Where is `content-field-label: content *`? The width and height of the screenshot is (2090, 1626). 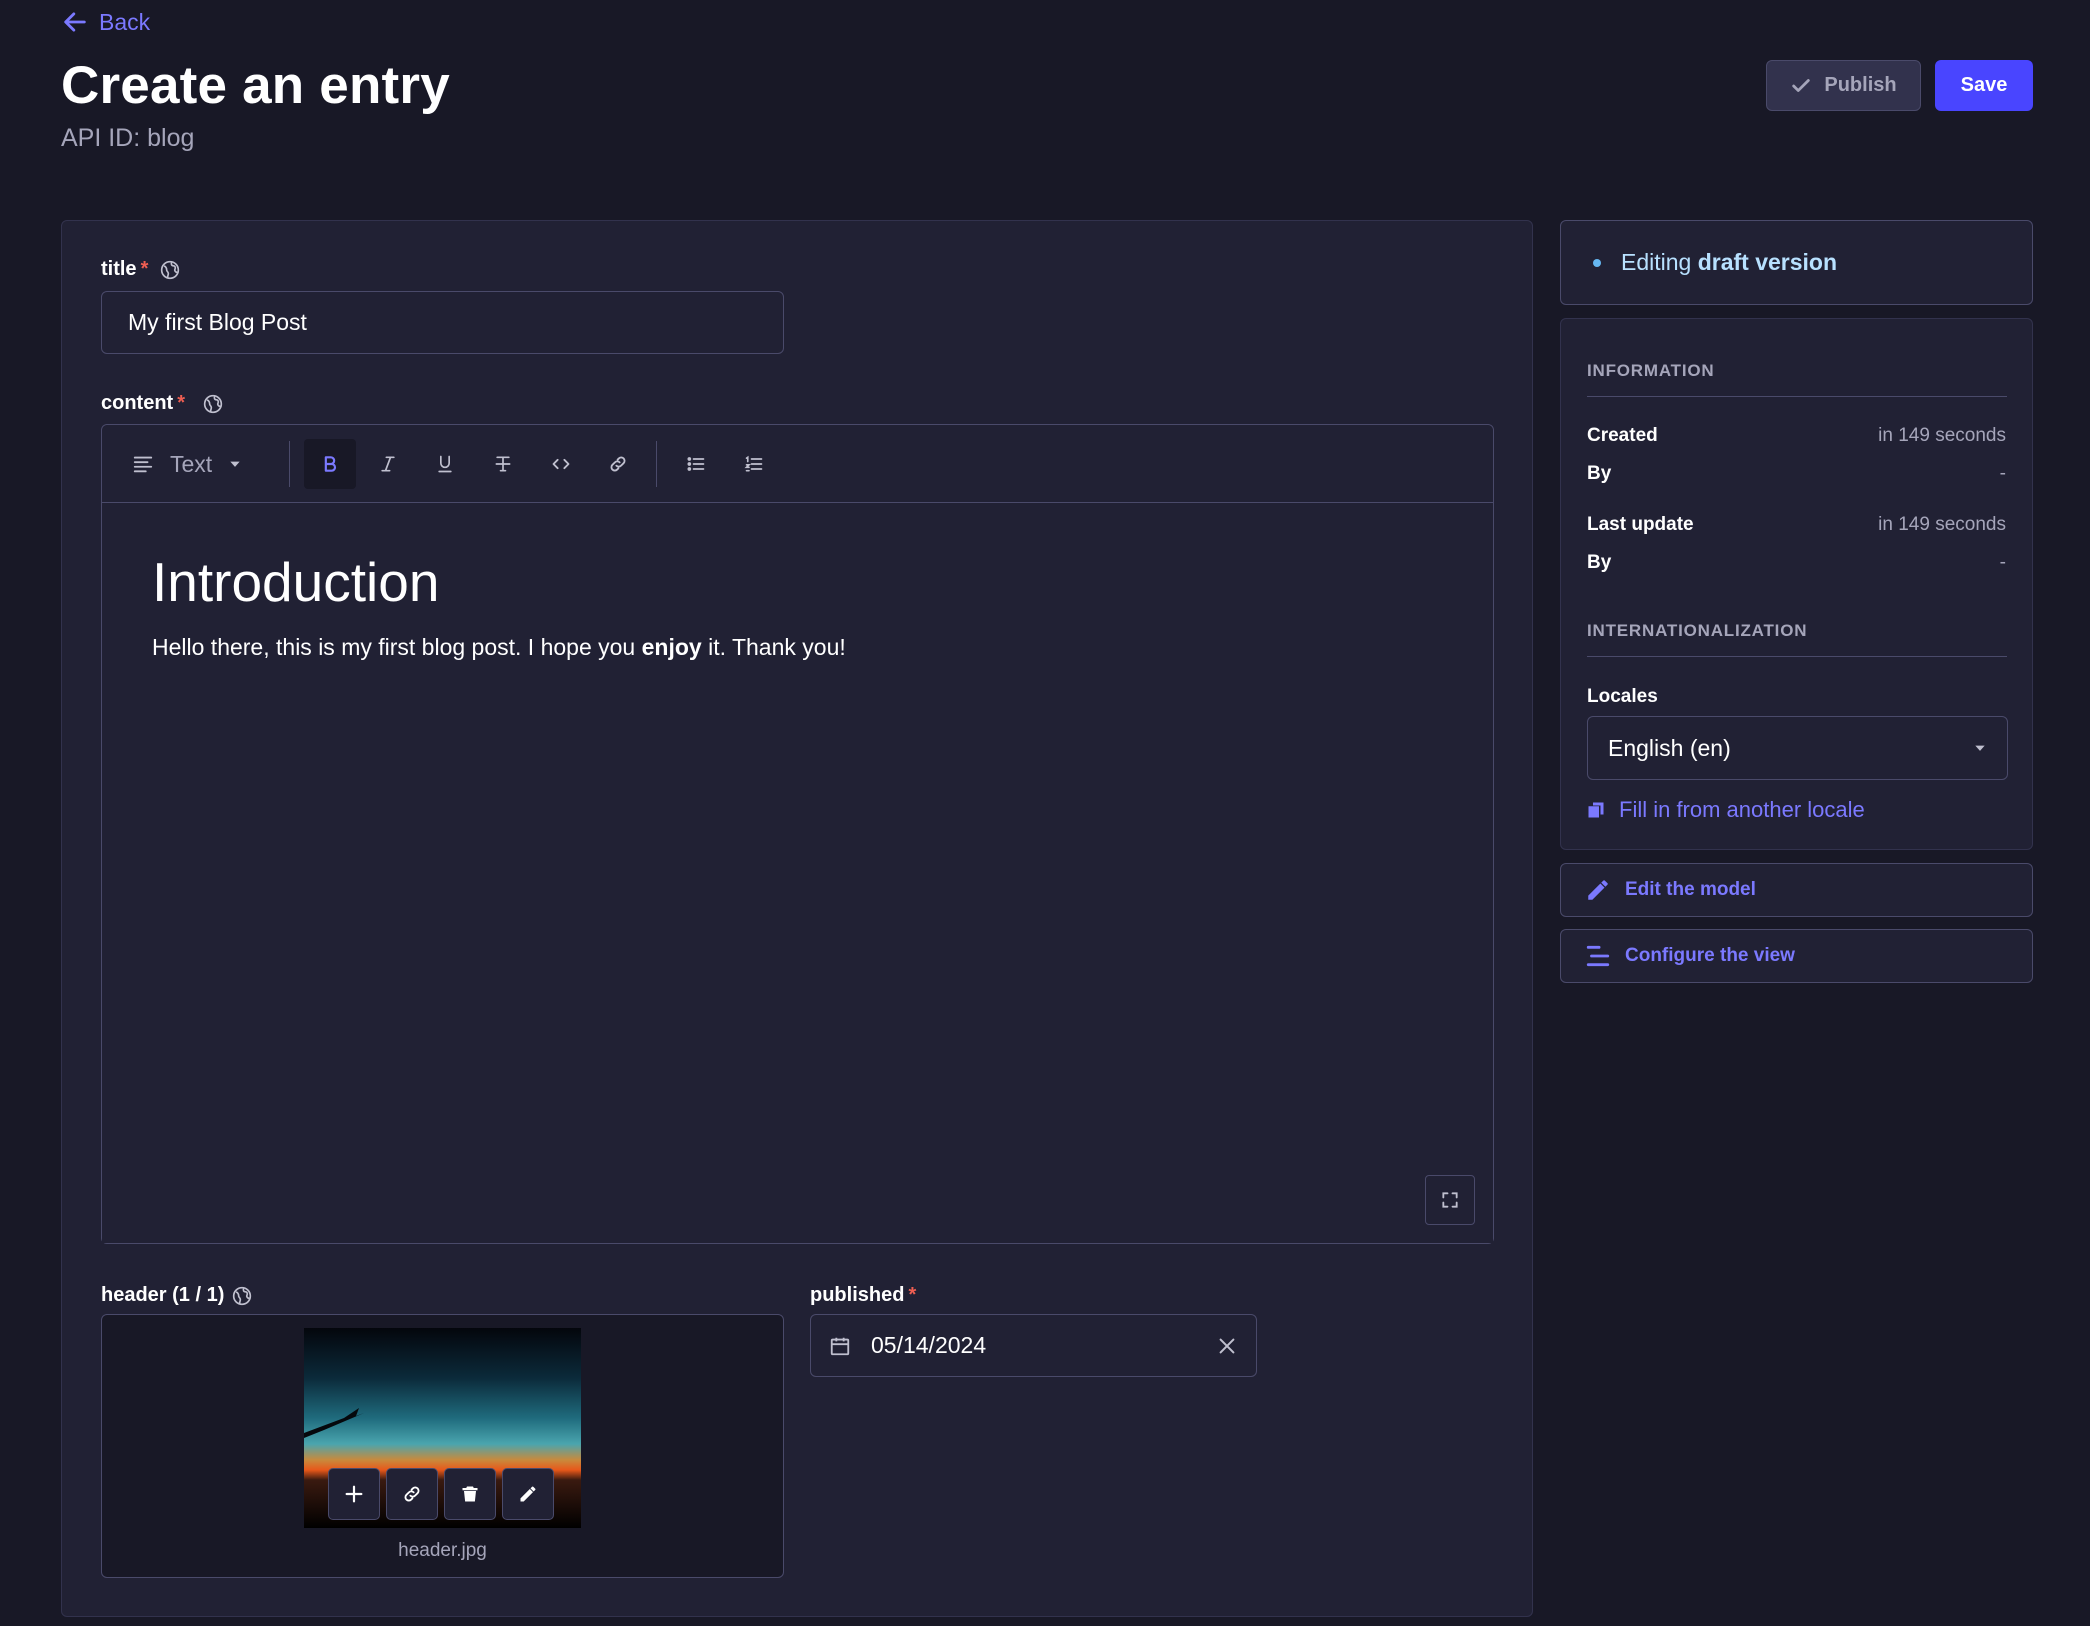
content-field-label: content * is located at coordinates (162, 403).